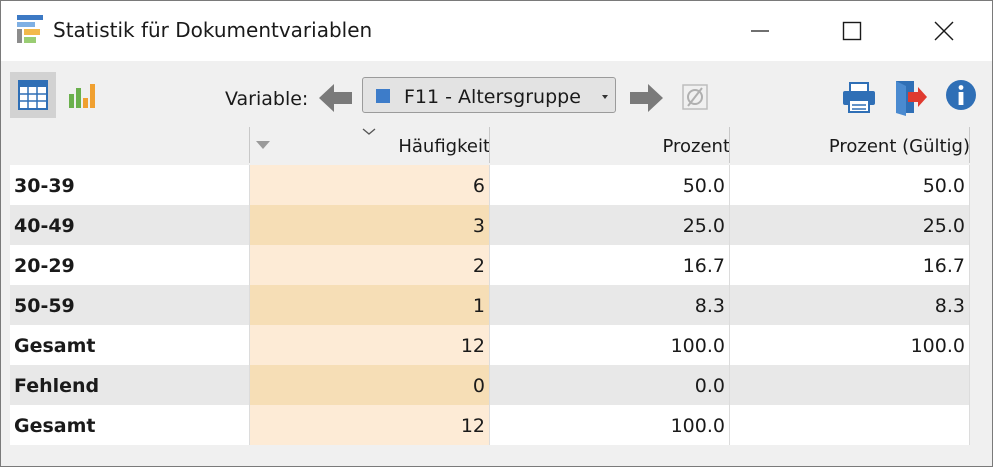 The width and height of the screenshot is (993, 467). Describe the element at coordinates (130, 385) in the screenshot. I see `category-cell: Fehlend` at that location.